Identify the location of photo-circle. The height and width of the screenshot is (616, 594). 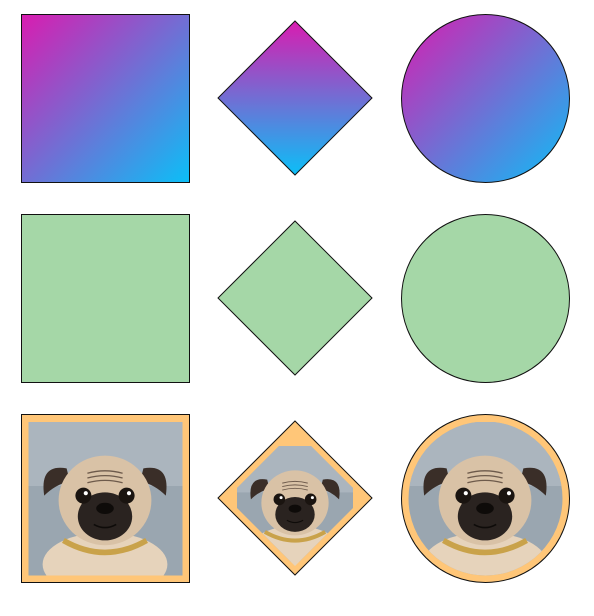
(485, 498).